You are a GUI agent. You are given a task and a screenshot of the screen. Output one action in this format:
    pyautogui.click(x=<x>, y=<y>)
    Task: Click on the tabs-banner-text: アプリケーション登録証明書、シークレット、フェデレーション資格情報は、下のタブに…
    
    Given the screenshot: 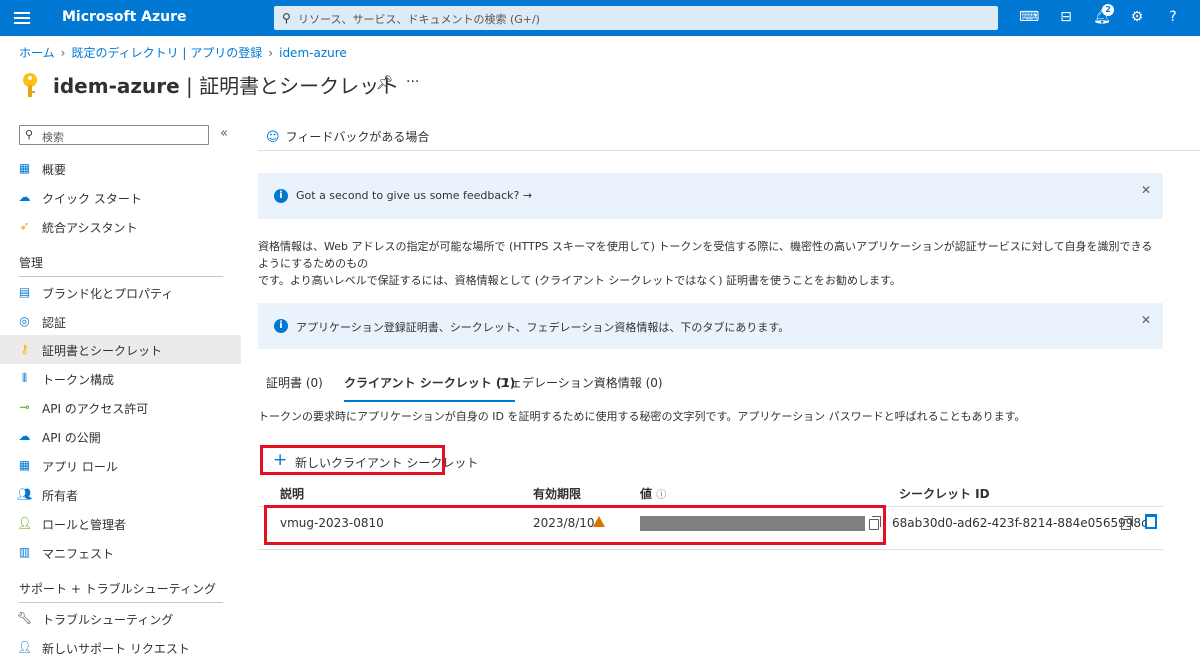 What is the action you would take?
    pyautogui.click(x=543, y=327)
    